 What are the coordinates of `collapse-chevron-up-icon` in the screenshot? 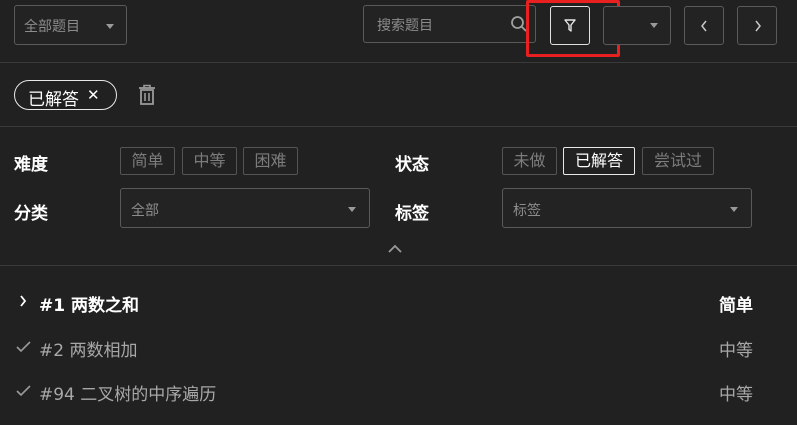 It's located at (395, 249).